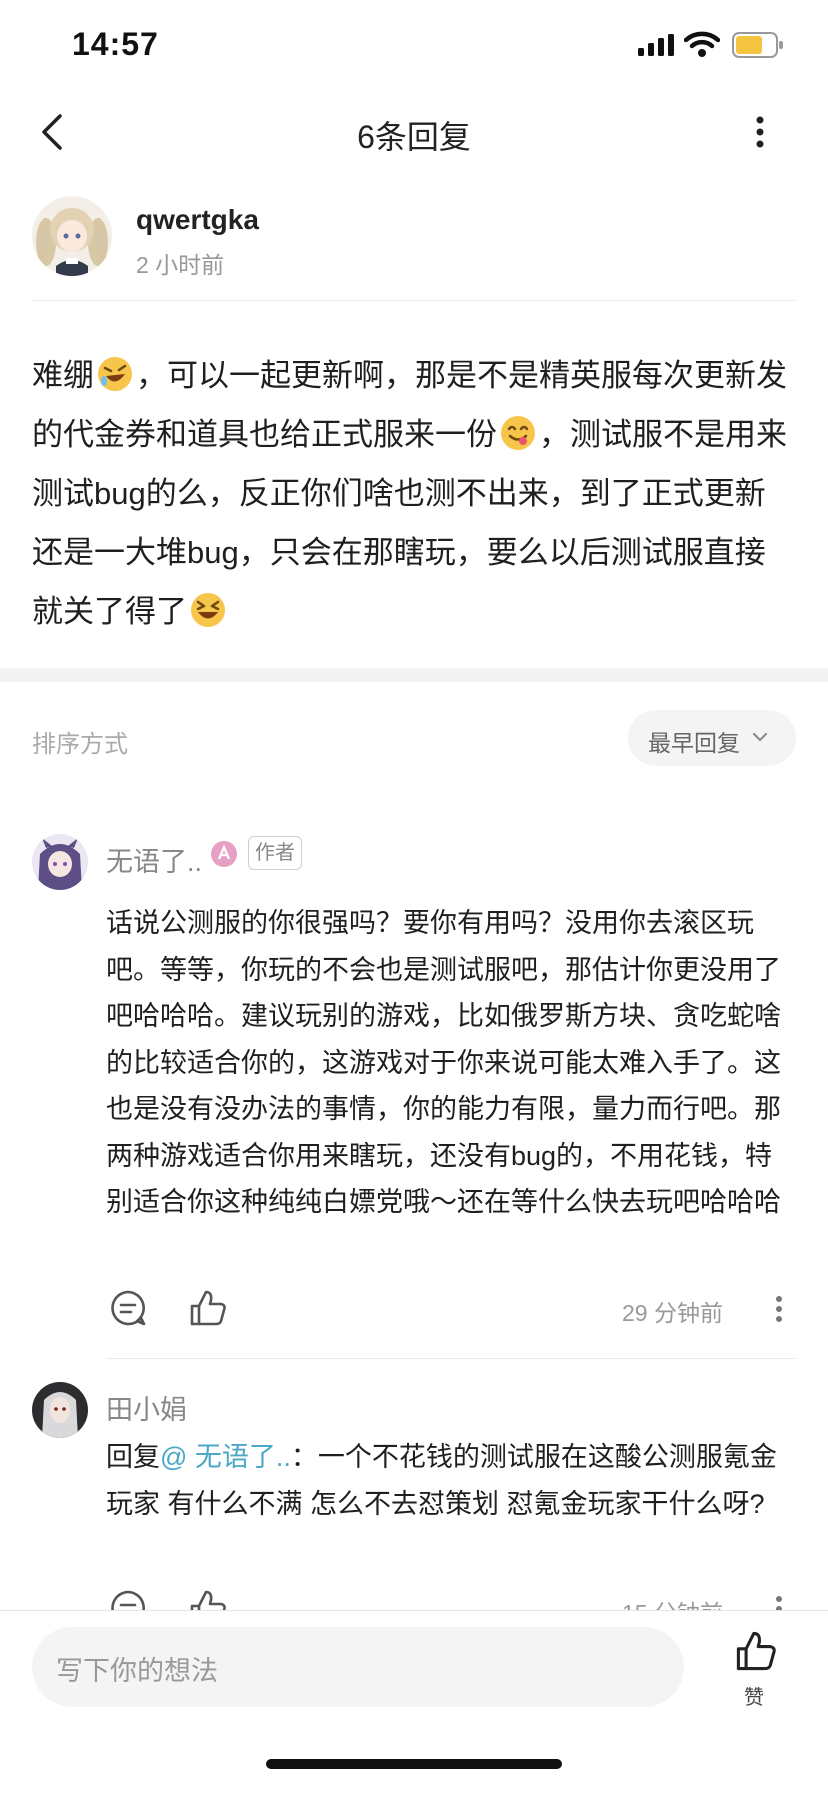 Image resolution: width=828 pixels, height=1793 pixels. Describe the element at coordinates (414, 137) in the screenshot. I see `page-title: 6条回复` at that location.